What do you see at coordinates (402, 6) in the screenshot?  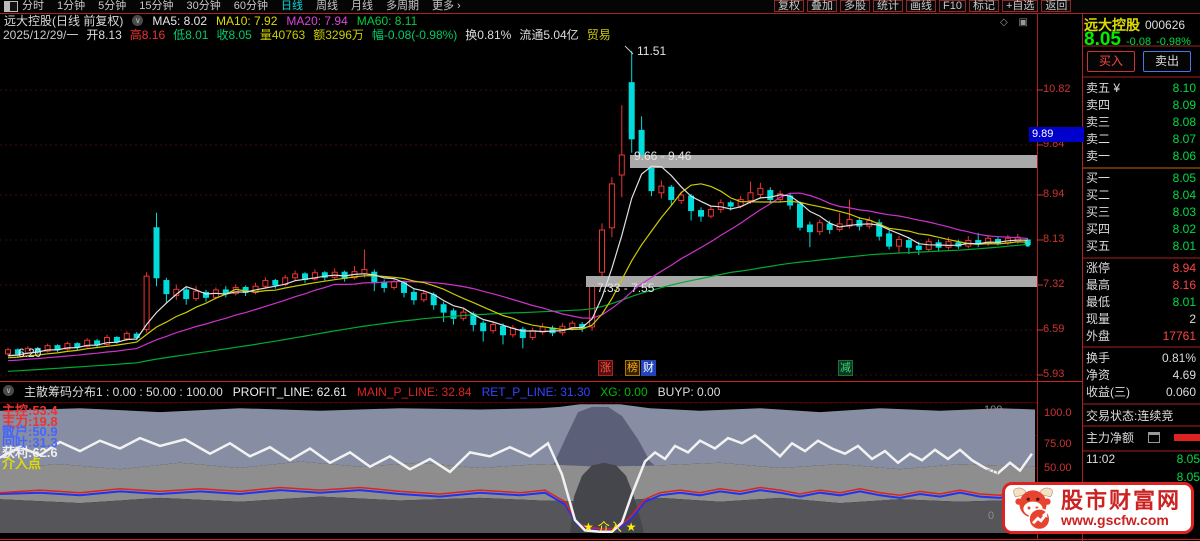 I see `menu-item-9: 多周期` at bounding box center [402, 6].